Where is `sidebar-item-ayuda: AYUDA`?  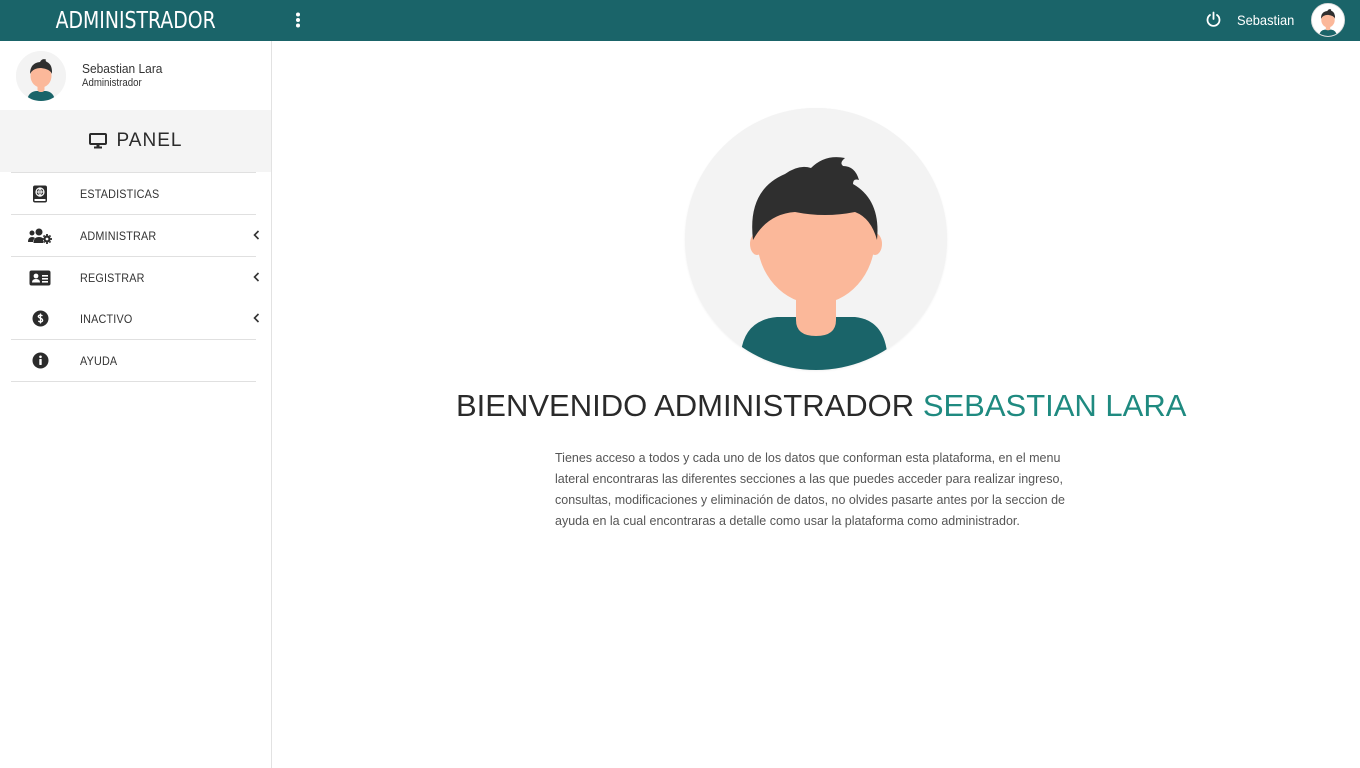 sidebar-item-ayuda: AYUDA is located at coordinates (133, 360).